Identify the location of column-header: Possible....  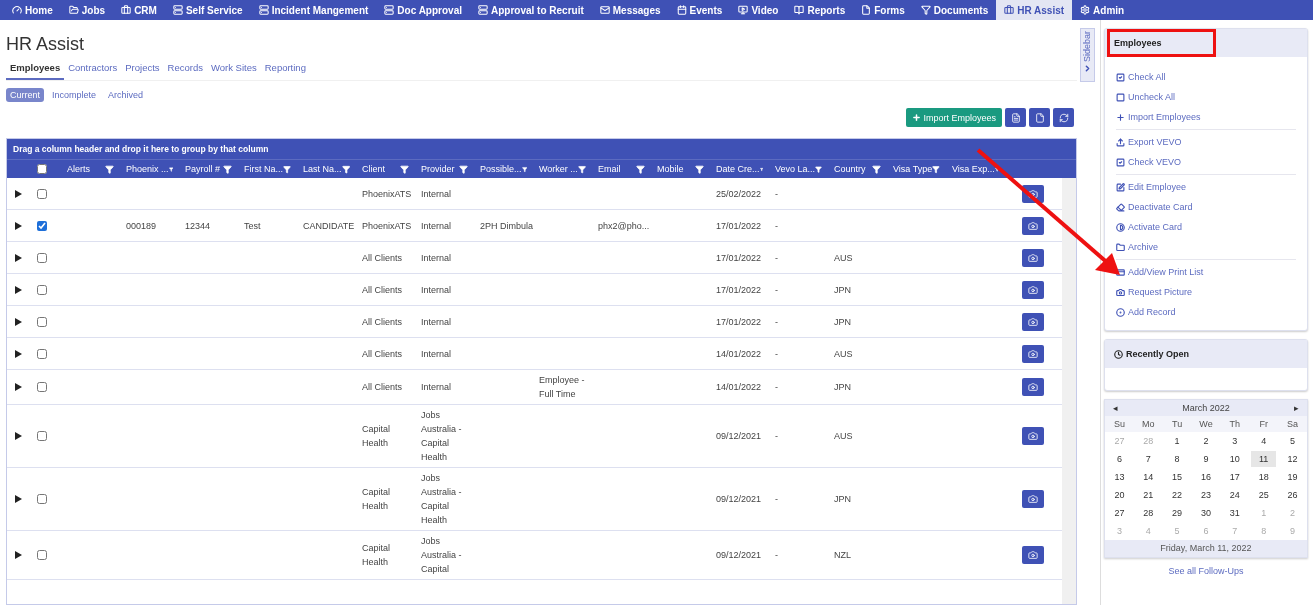
(501, 169).